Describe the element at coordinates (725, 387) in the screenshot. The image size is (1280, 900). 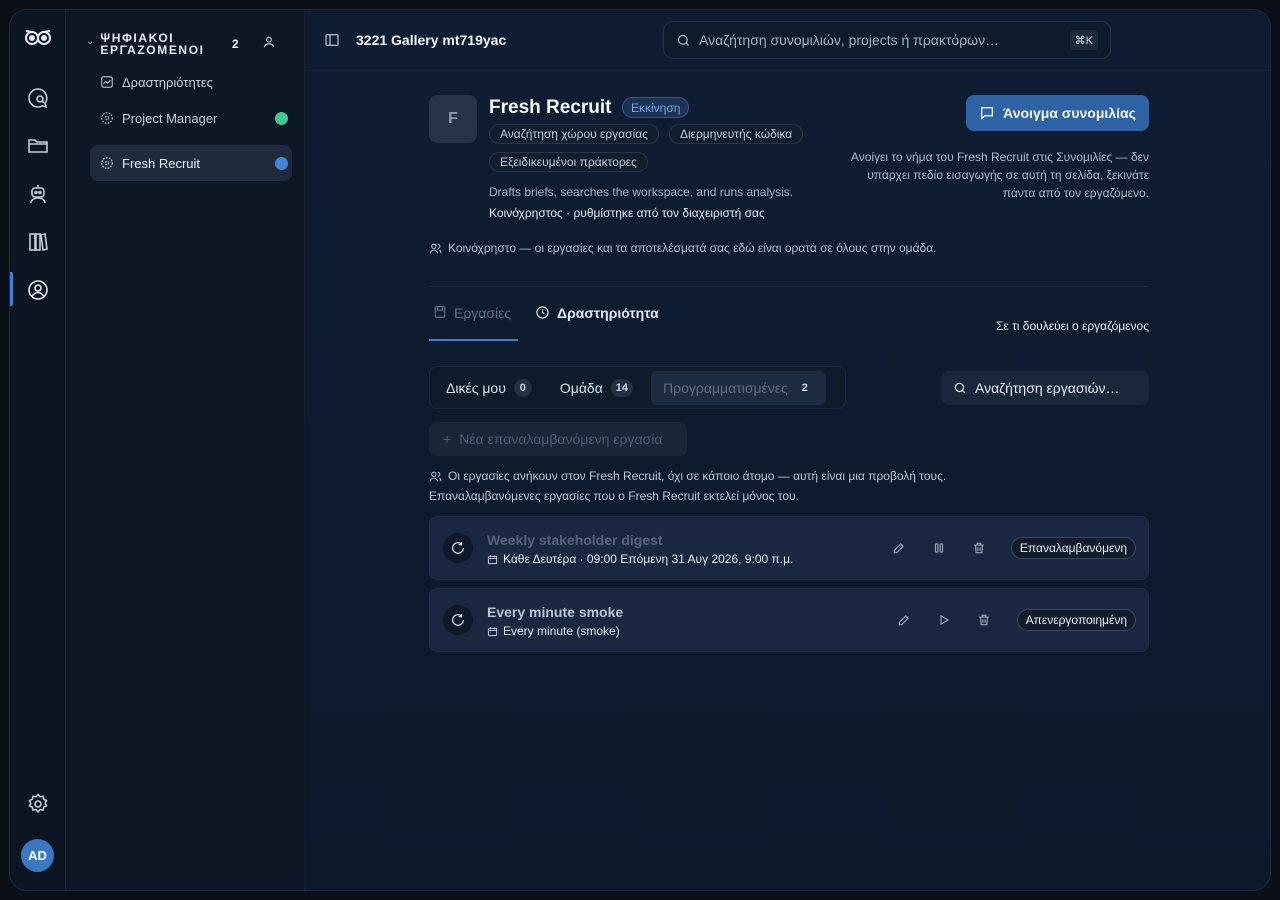
I see `filter-label: Προγραμματισμένες` at that location.